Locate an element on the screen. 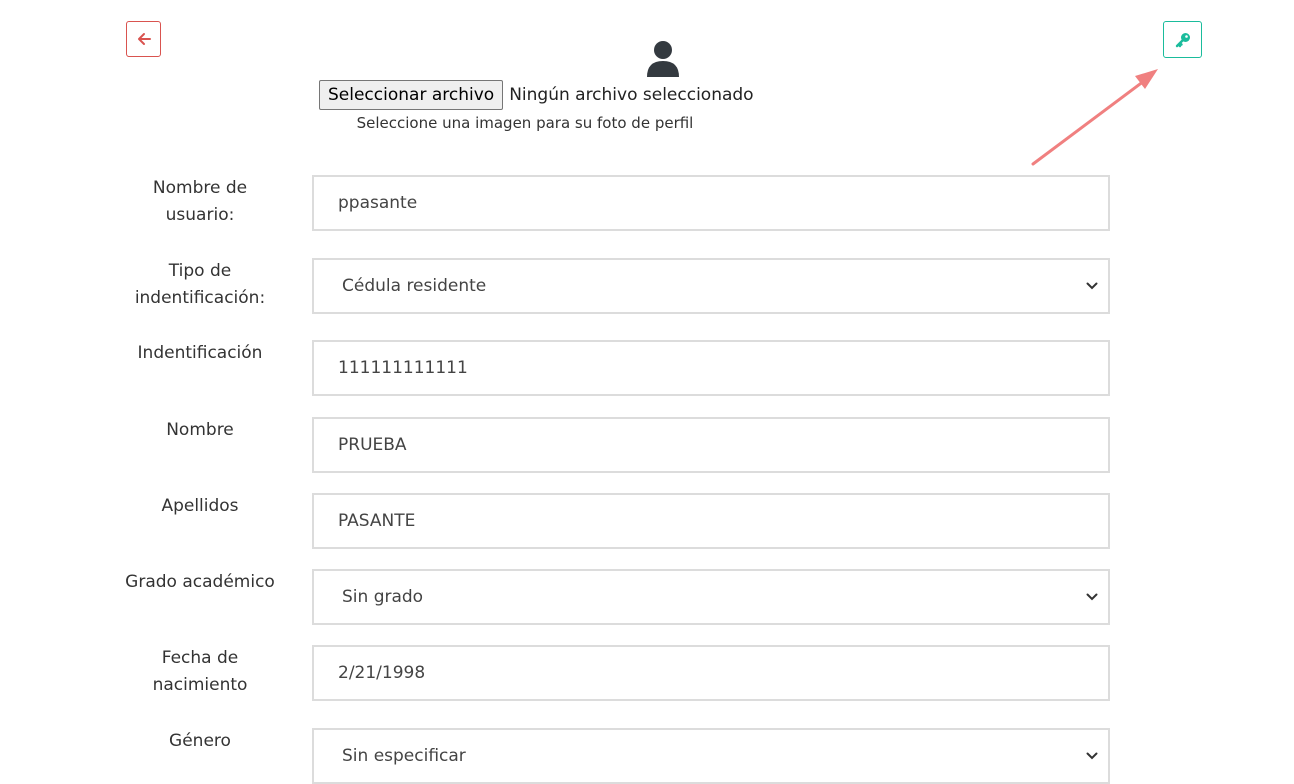 This screenshot has width=1294, height=784. identification-input: 111111111111 is located at coordinates (711, 368).